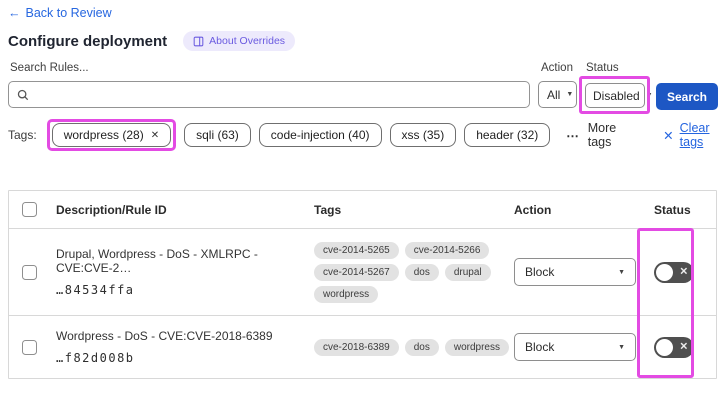 The image size is (725, 406). I want to click on tag-filter-code-injection: code-injection (40), so click(320, 135).